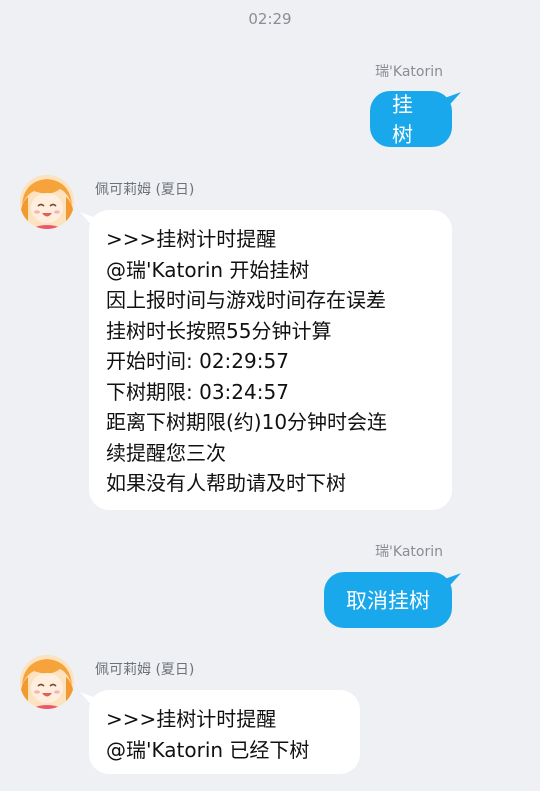  Describe the element at coordinates (219, 330) in the screenshot. I see `message-line: 挂树时长按照55分钟计算` at that location.